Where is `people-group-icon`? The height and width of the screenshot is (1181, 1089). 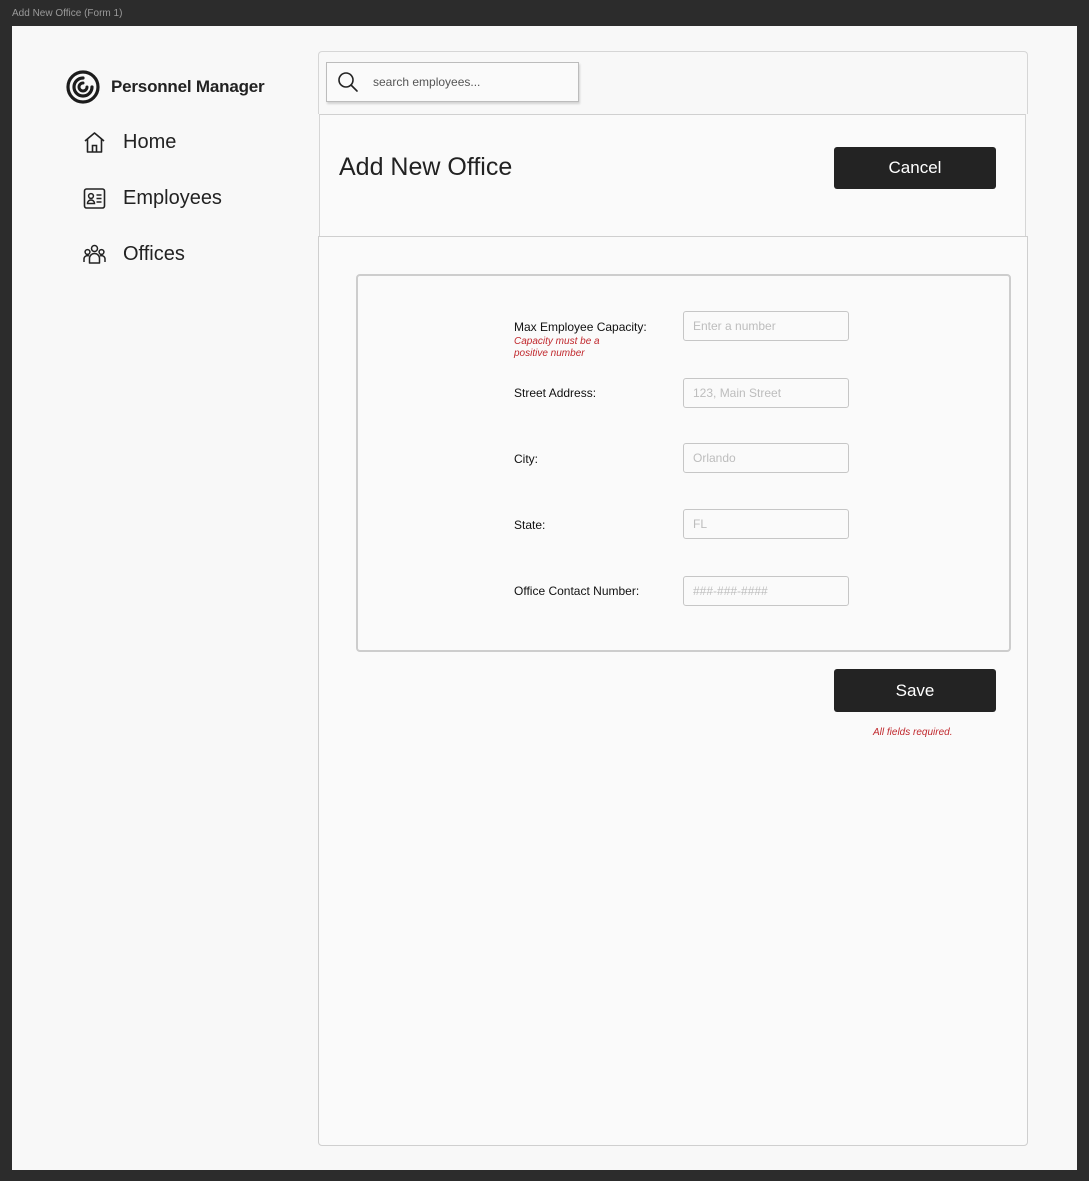
people-group-icon is located at coordinates (94, 254).